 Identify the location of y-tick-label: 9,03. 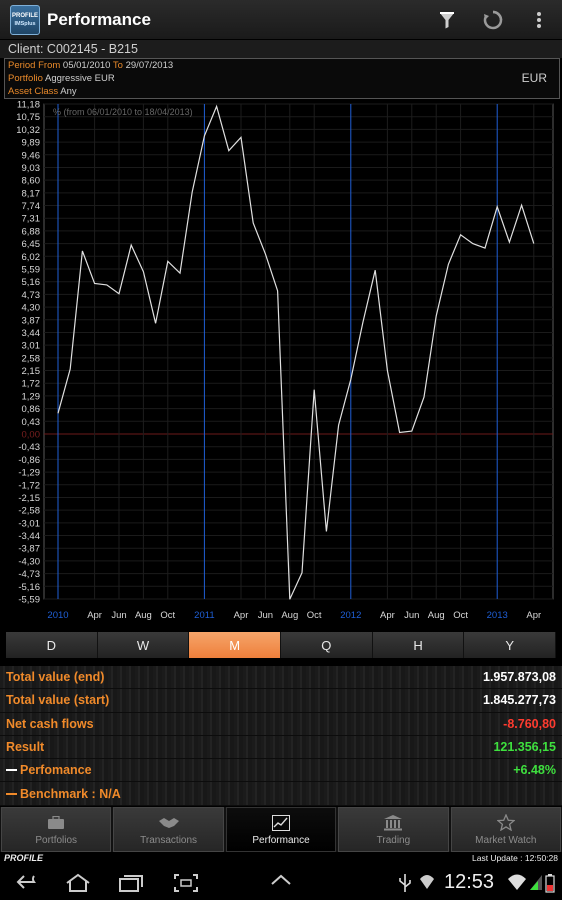
(31, 168).